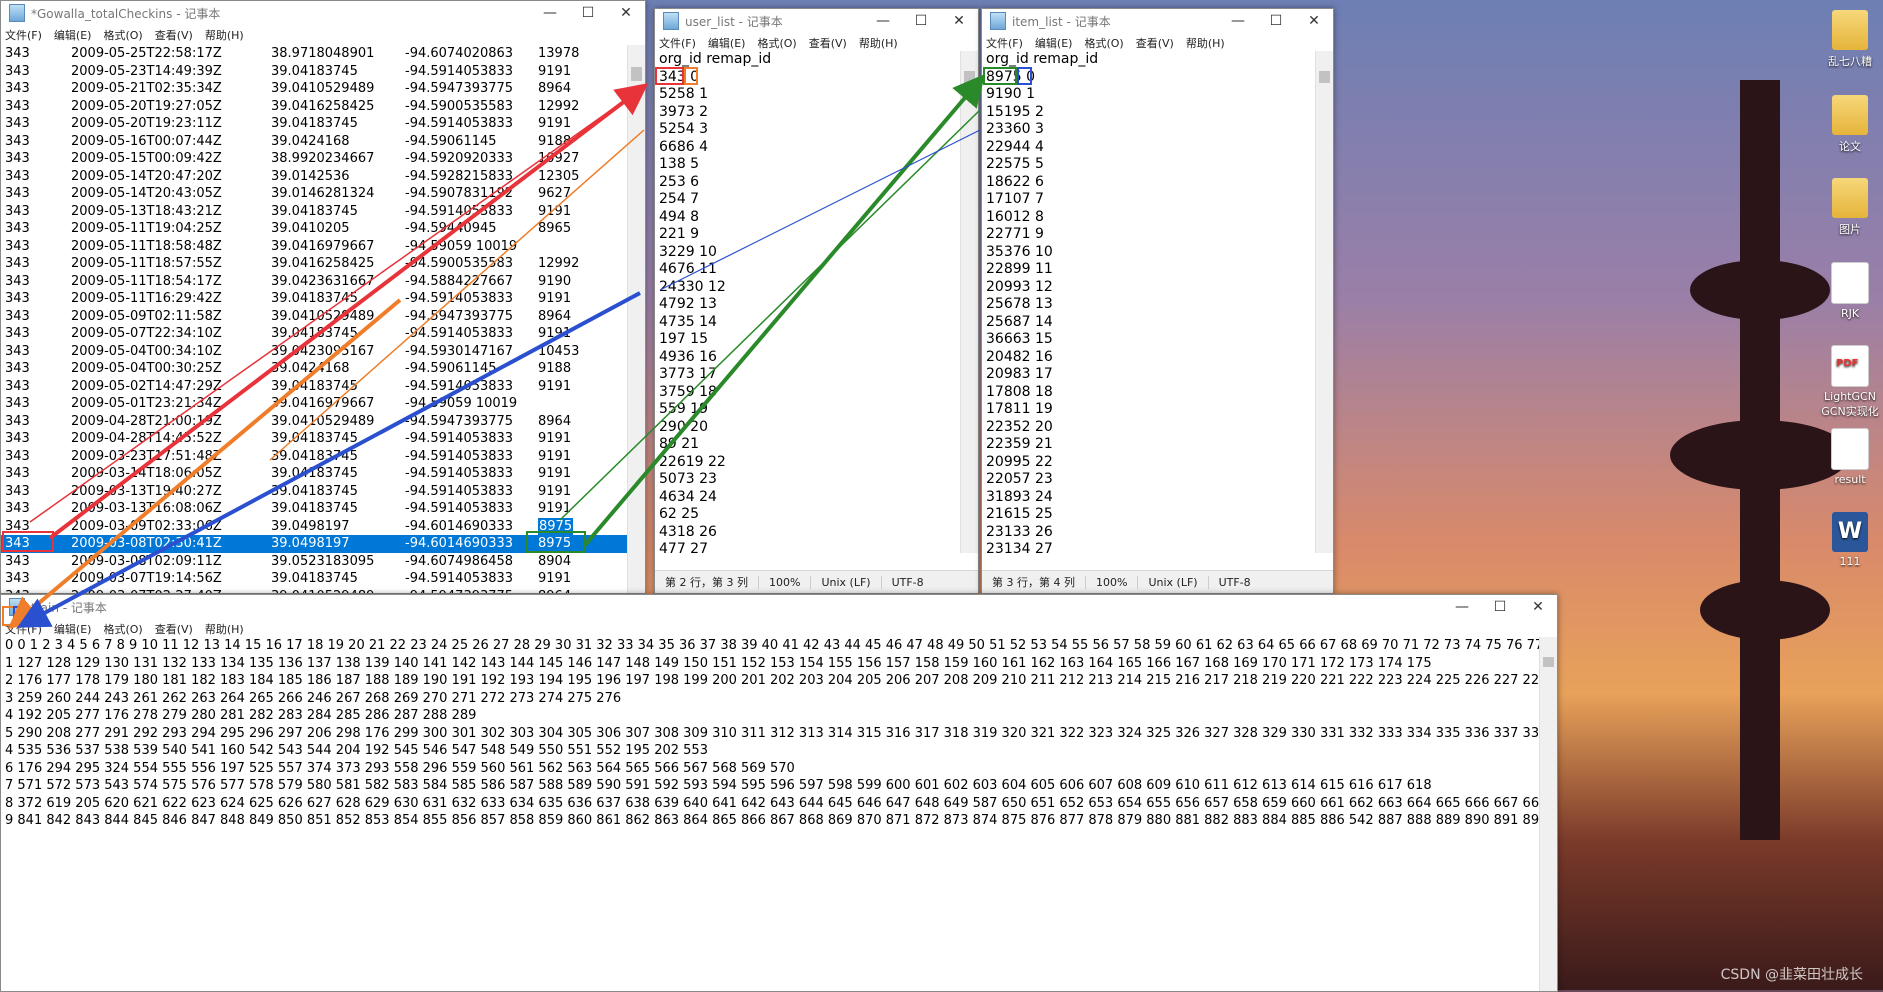 This screenshot has height=992, width=1883. Describe the element at coordinates (779, 607) in the screenshot. I see `window-titlebar: train - 记事本 — ☐ ✕` at that location.